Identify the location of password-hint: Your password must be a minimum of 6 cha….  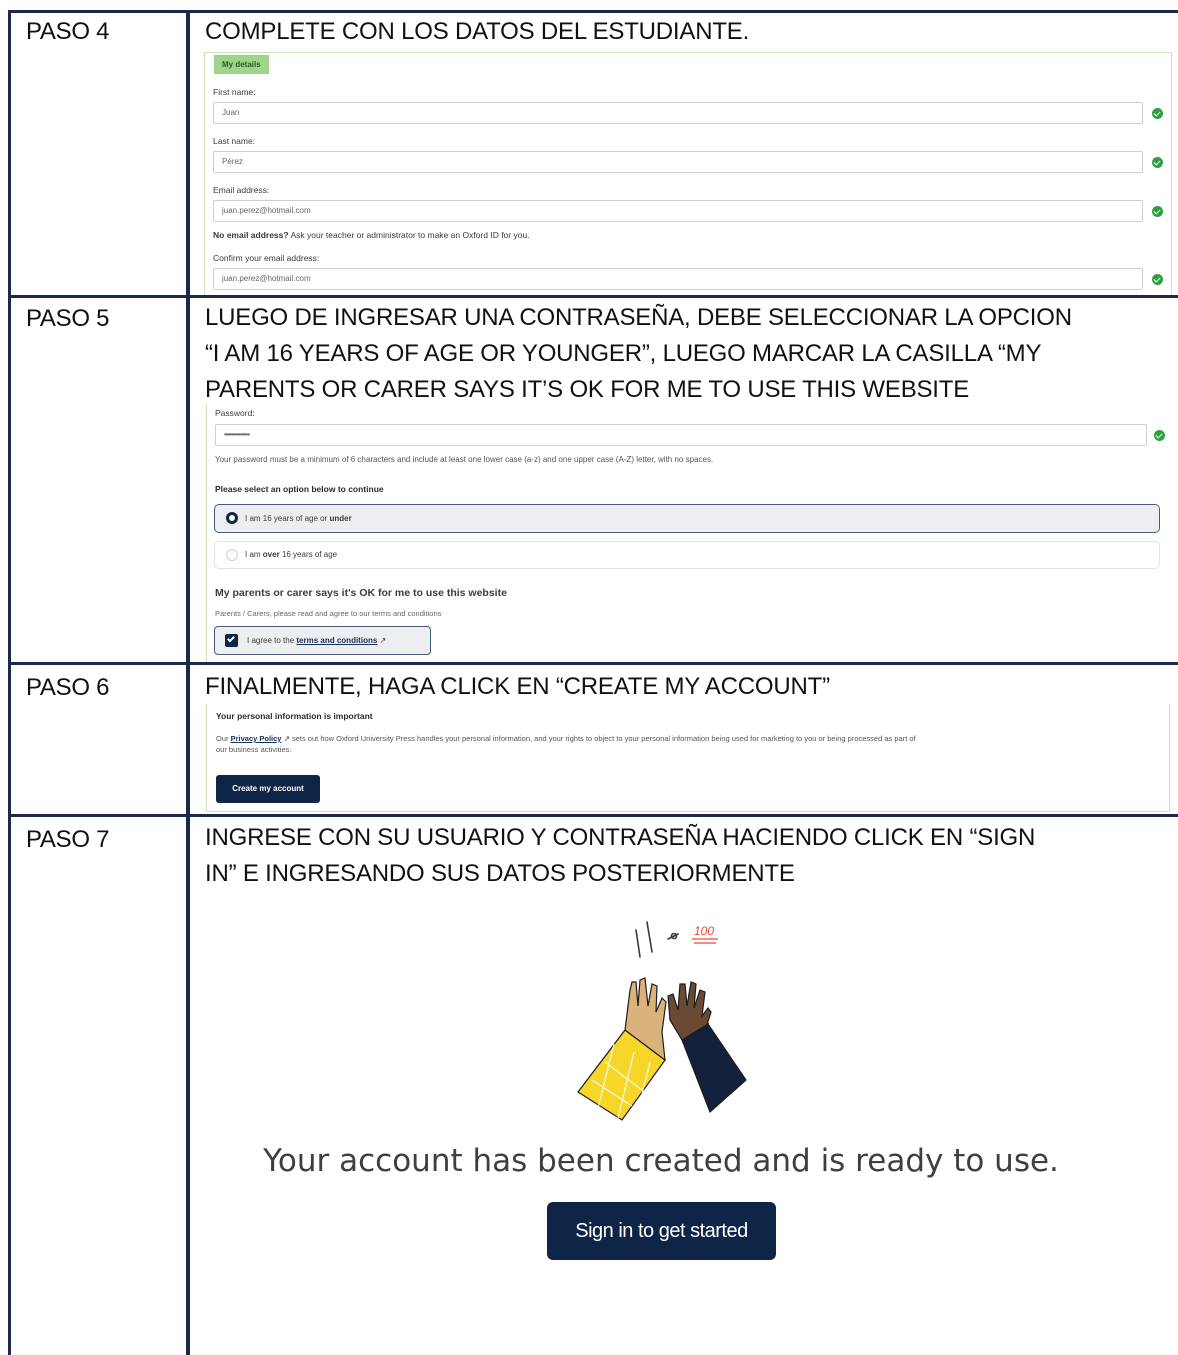
(464, 459).